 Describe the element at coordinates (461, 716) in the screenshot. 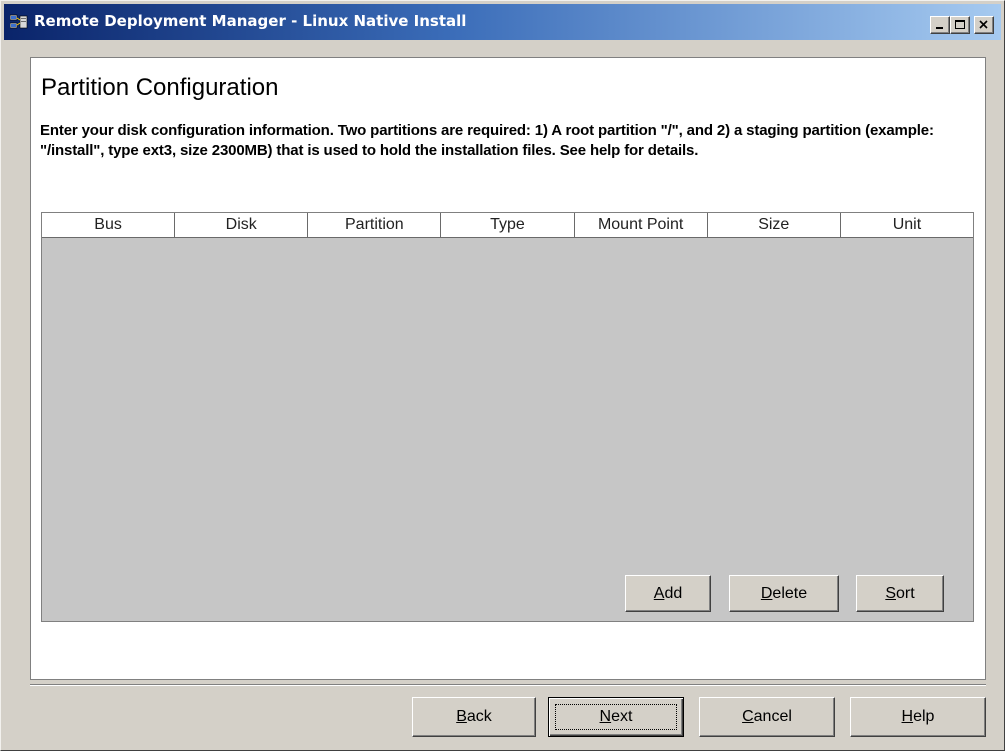

I see `back-hotkey: B` at that location.